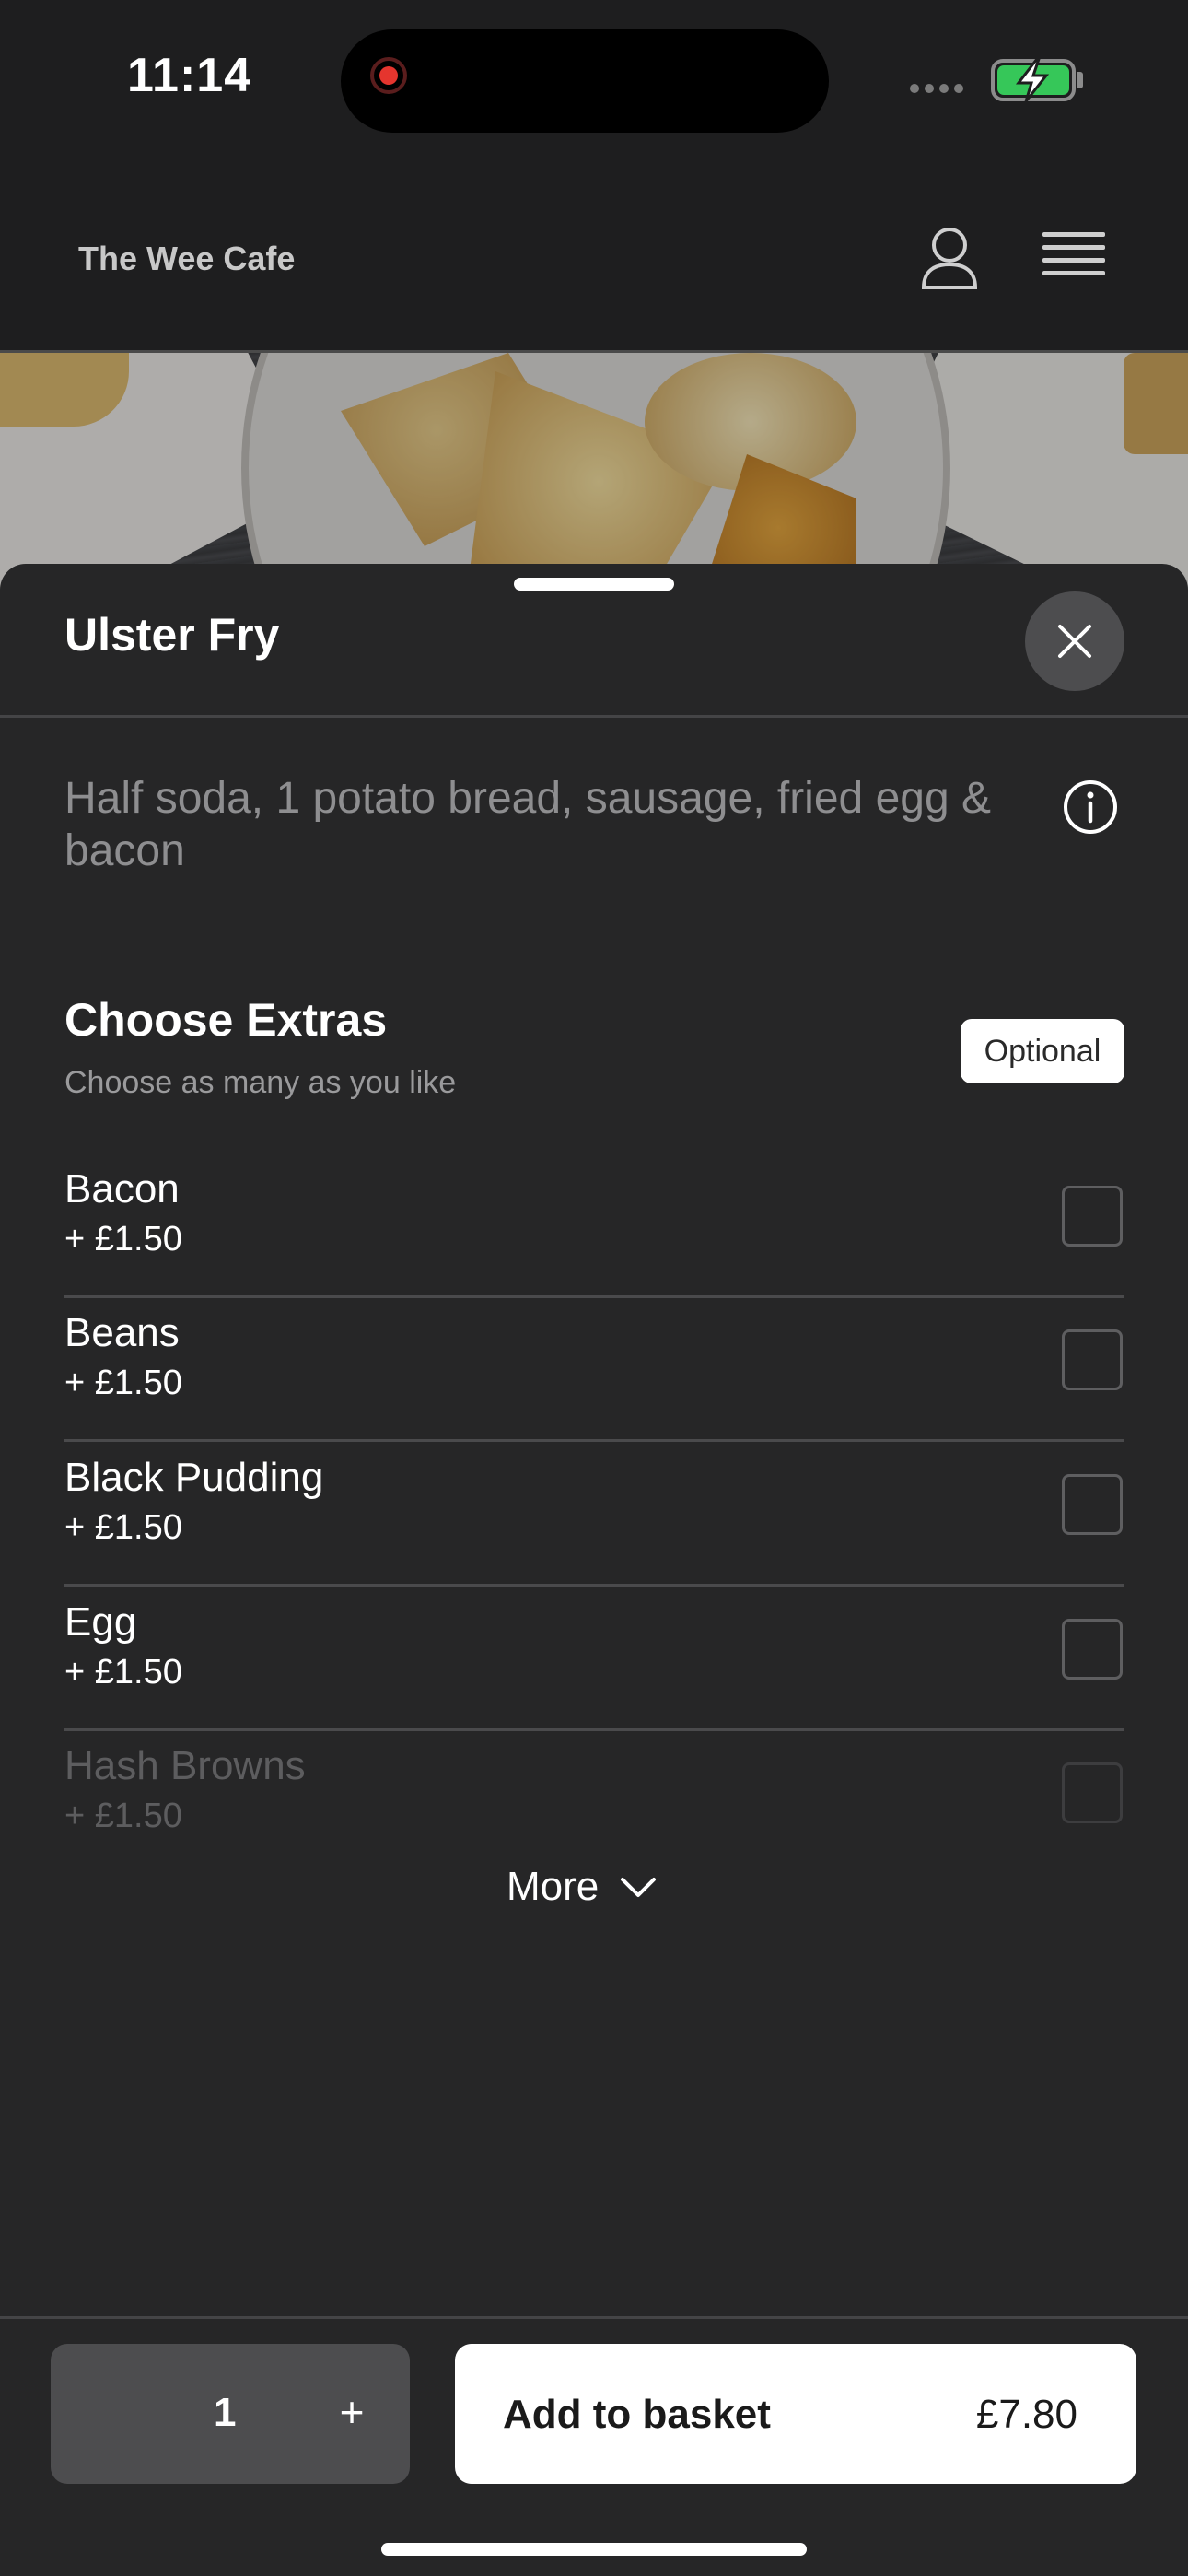 The height and width of the screenshot is (2576, 1188). I want to click on add-to-basket-label: Add to basket, so click(637, 2414).